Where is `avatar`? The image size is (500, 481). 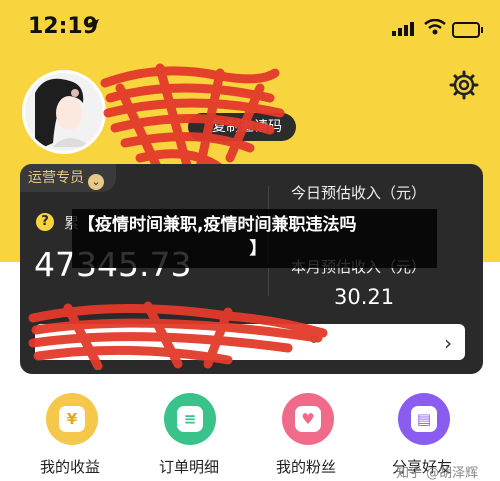 avatar is located at coordinates (64, 112).